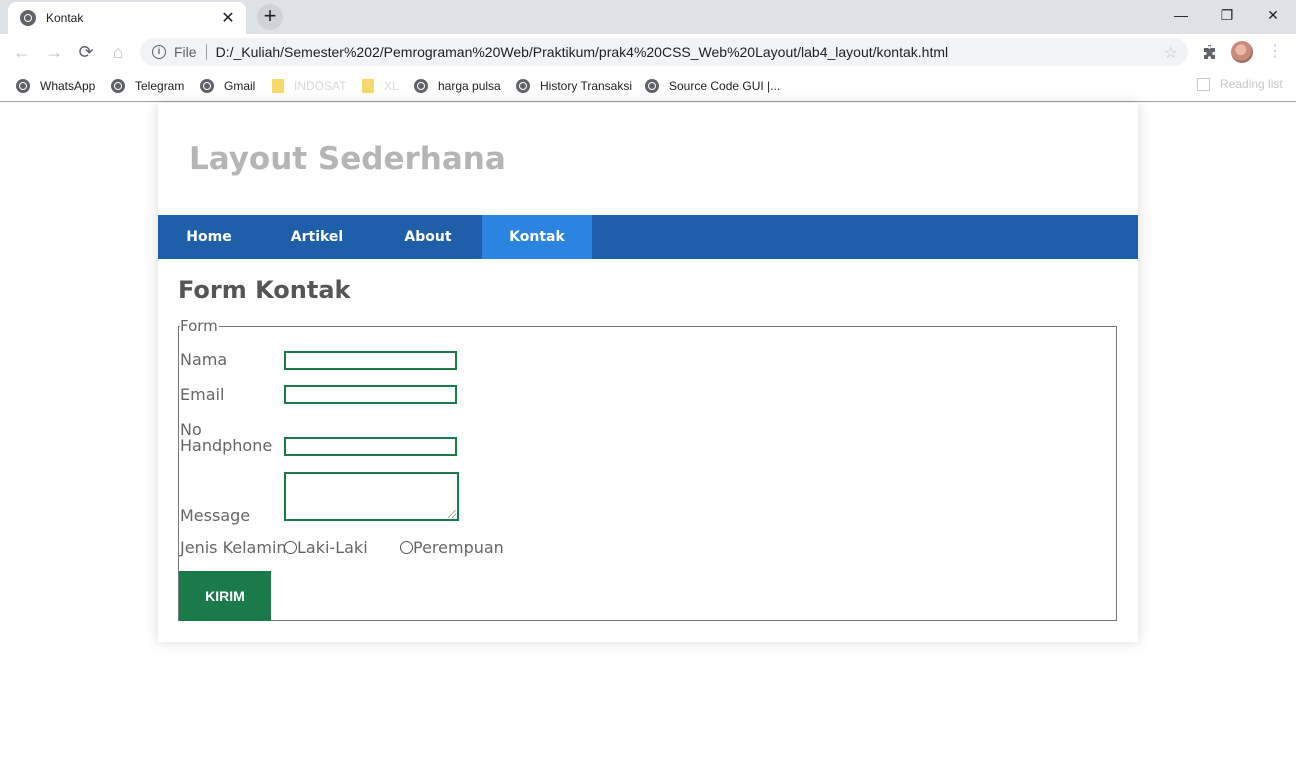  I want to click on bookmark-label: INDOSAT, so click(320, 86).